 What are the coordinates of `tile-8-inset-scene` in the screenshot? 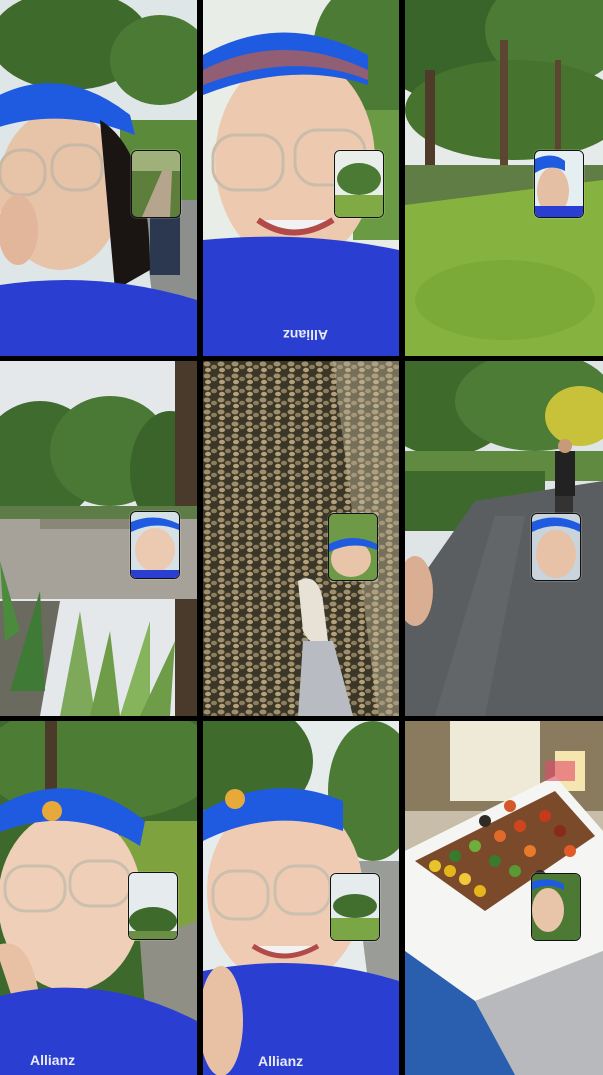 It's located at (355, 907).